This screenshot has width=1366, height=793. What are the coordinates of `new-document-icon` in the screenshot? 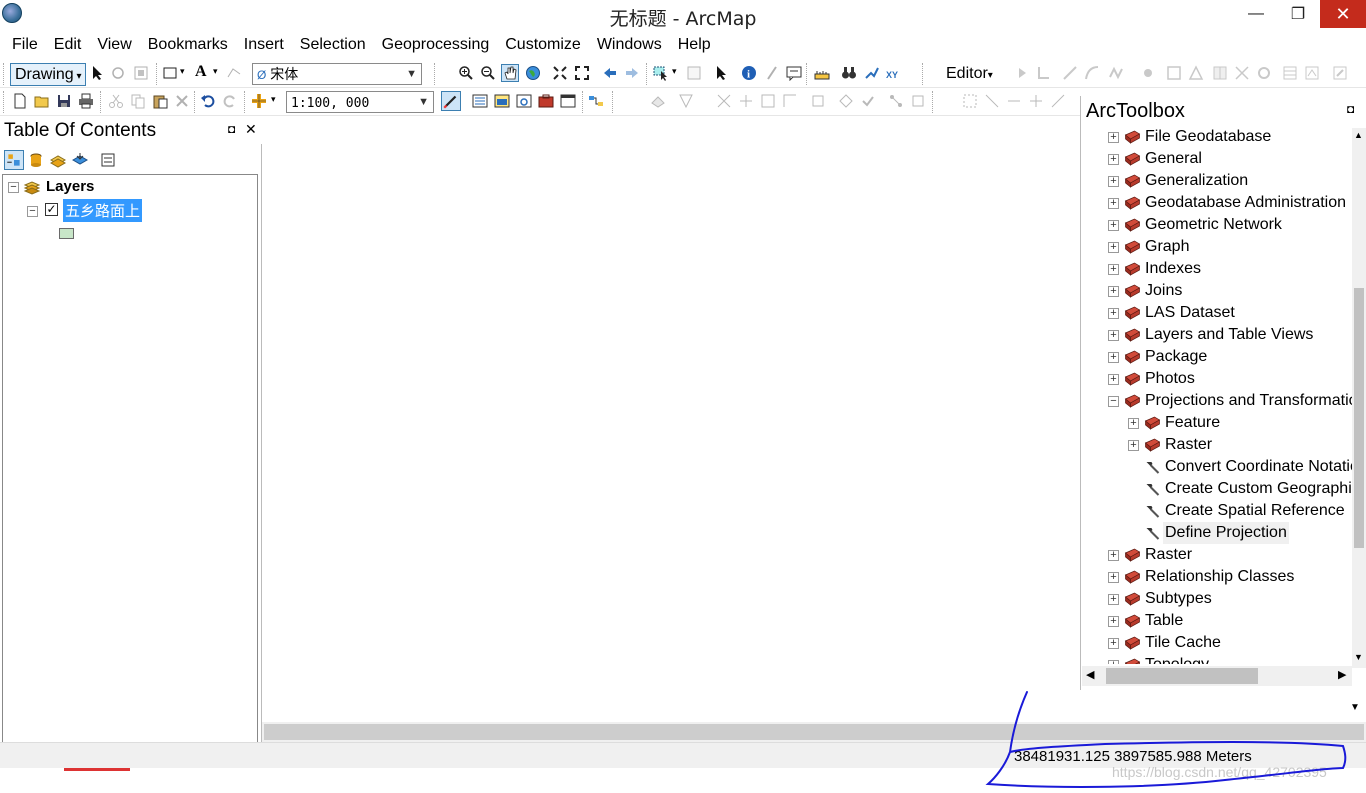 It's located at (20, 101).